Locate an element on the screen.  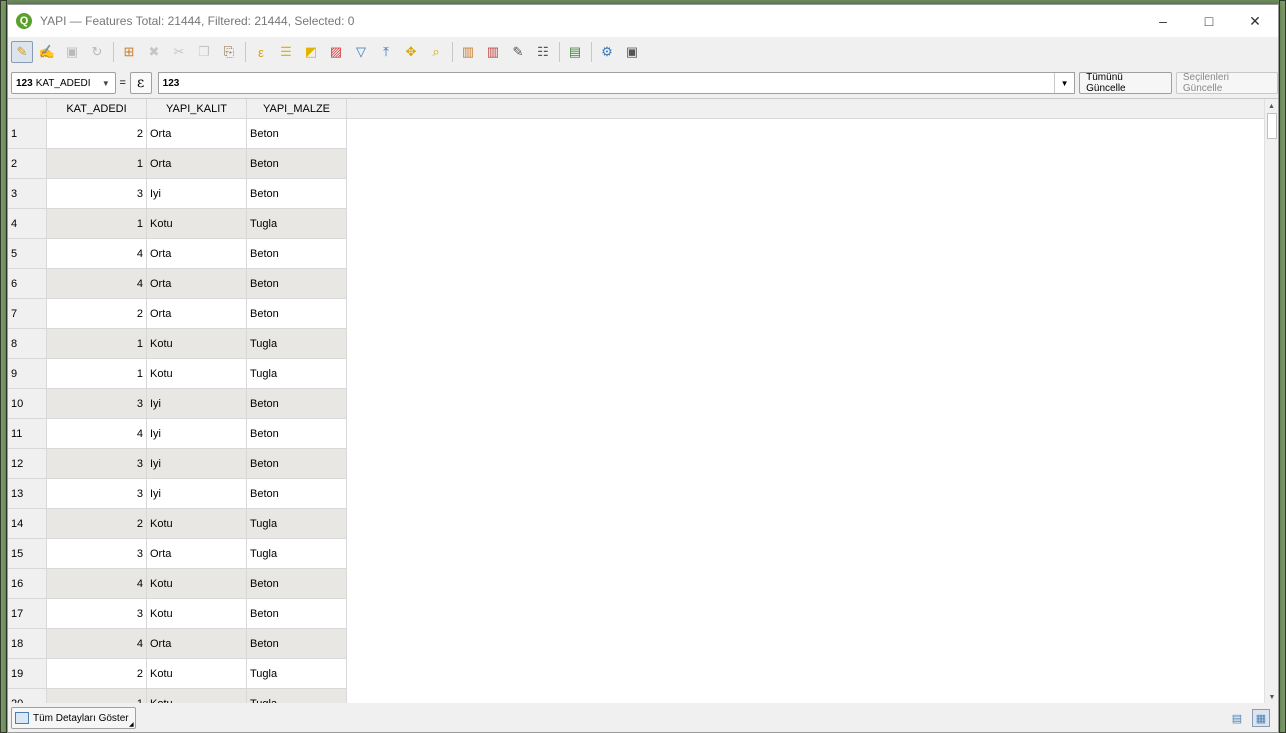
table-view-icon: ▦ is located at coordinates (1261, 718).